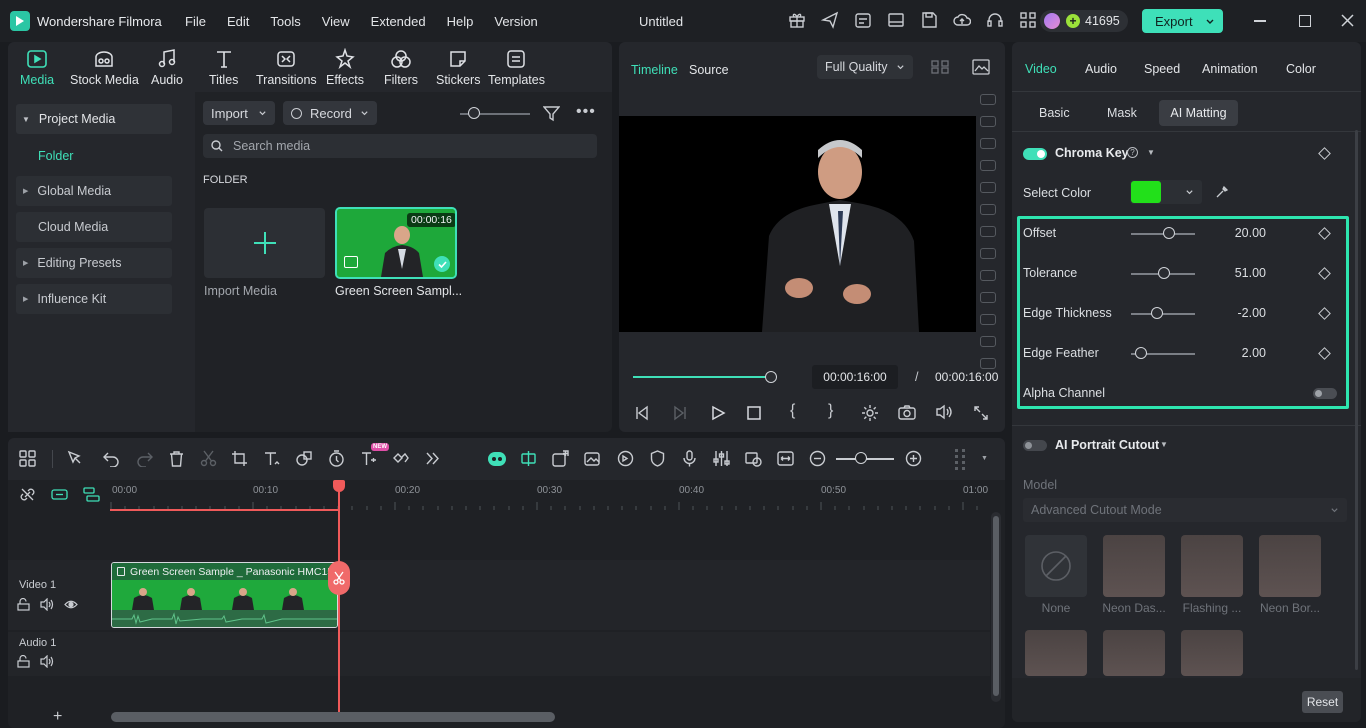  Describe the element at coordinates (996, 607) in the screenshot. I see `timeline-vertical-scrollbar` at that location.